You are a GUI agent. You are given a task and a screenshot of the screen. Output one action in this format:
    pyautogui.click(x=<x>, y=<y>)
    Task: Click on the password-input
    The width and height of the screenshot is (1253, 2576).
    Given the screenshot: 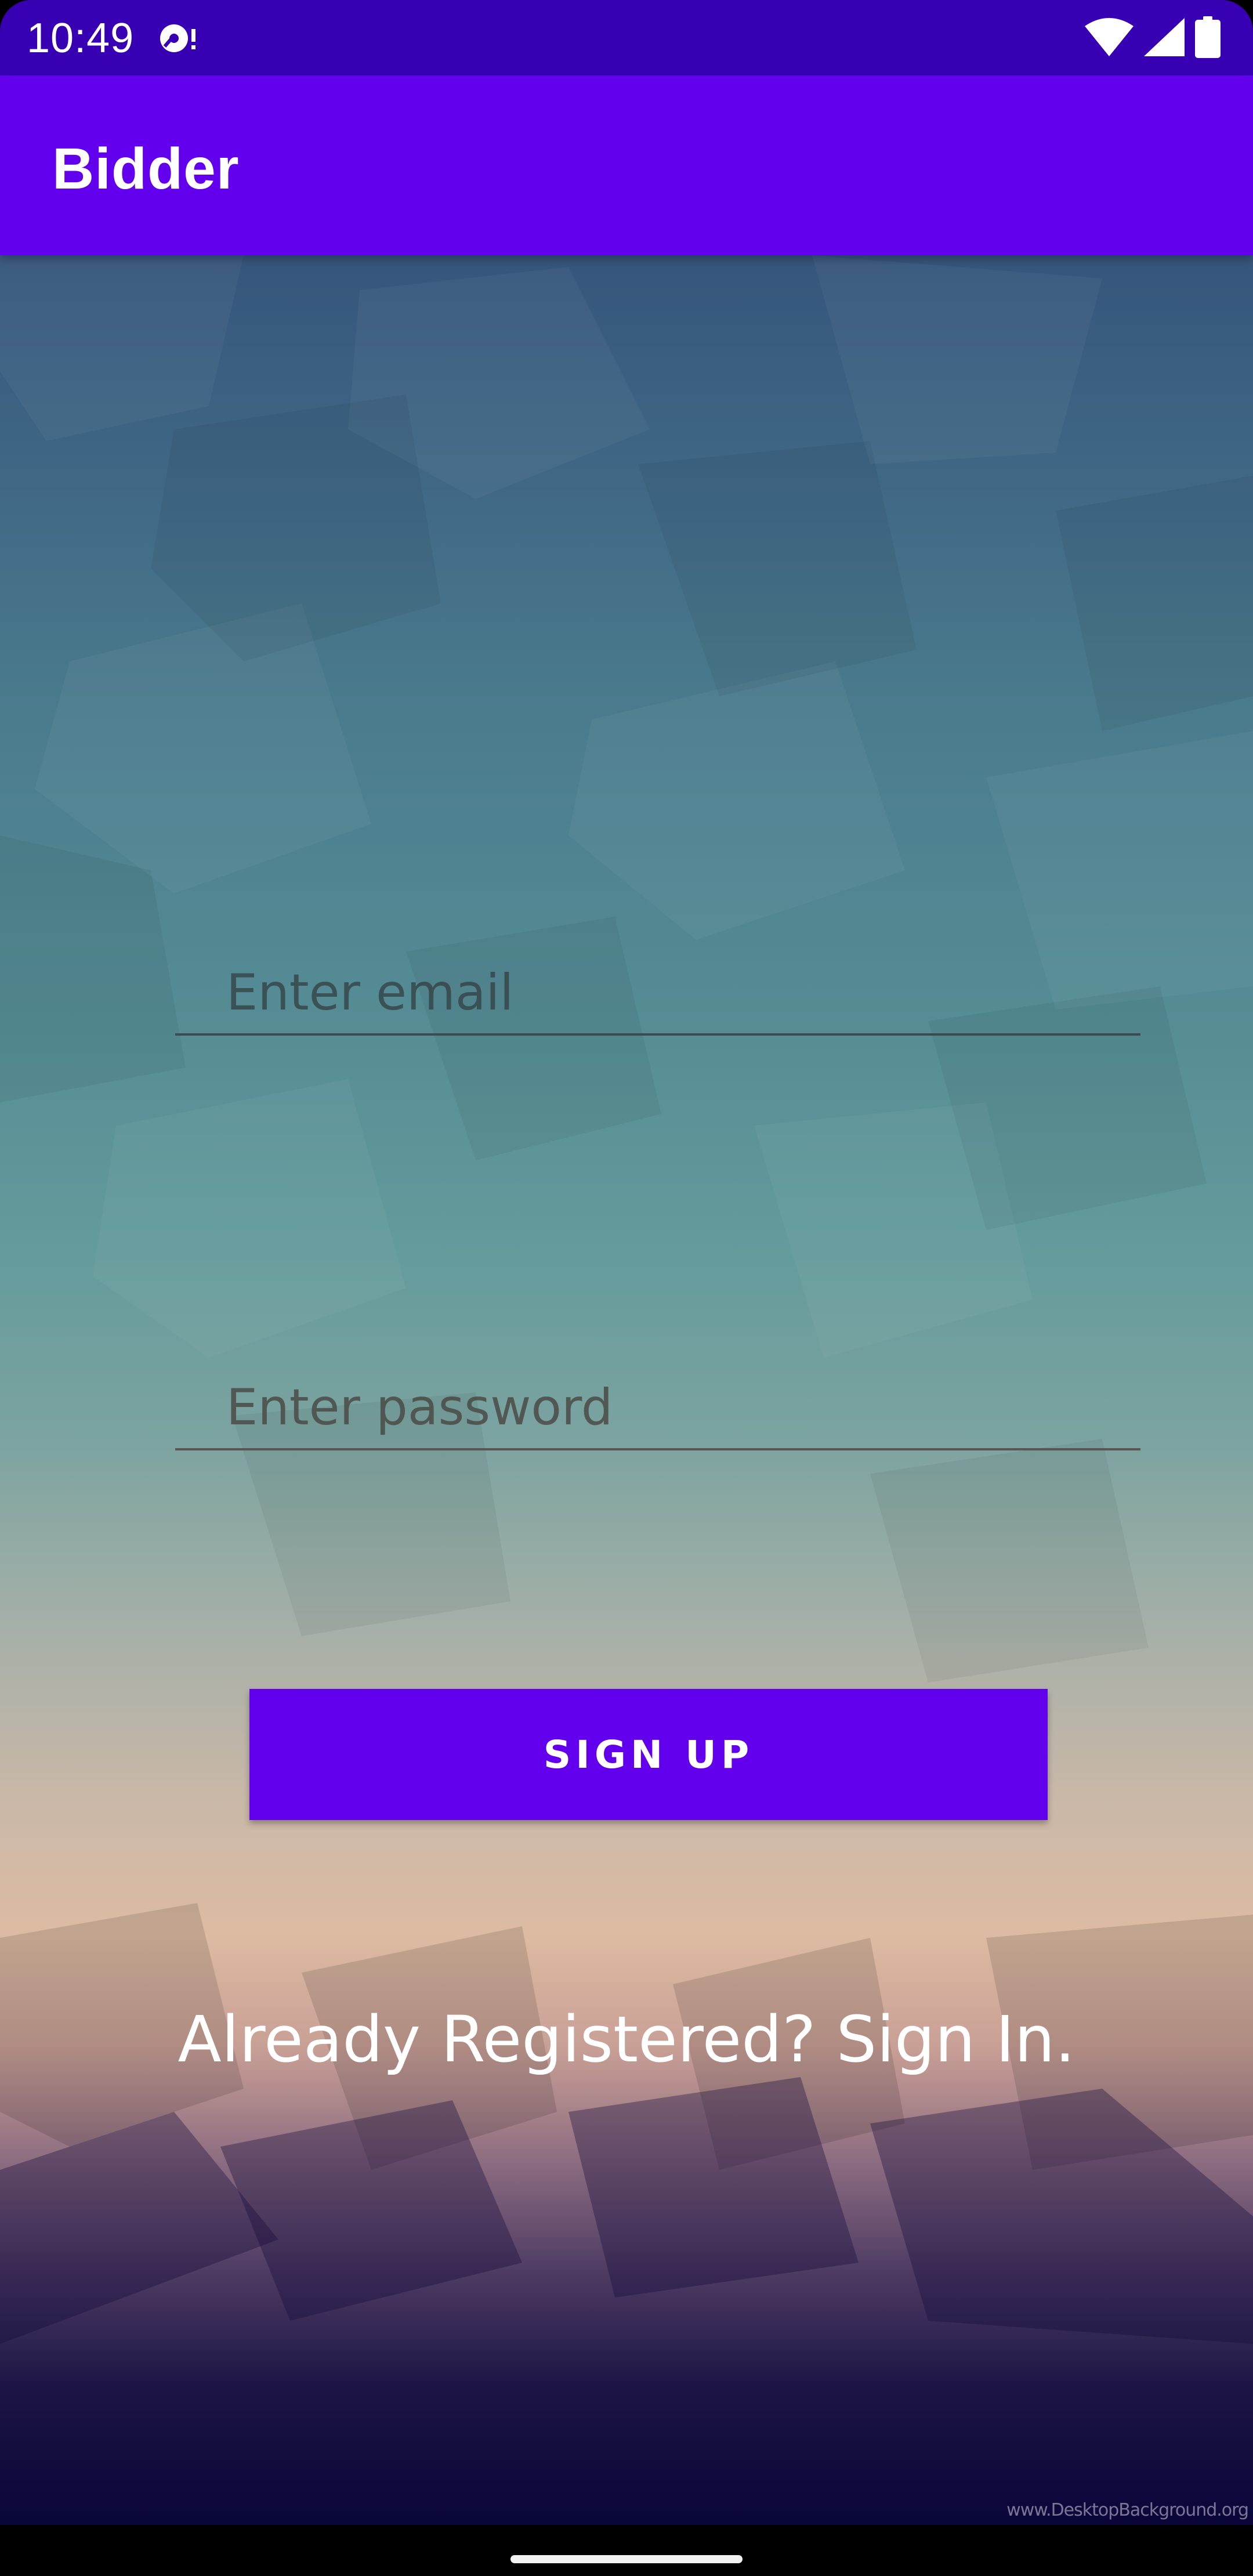 What is the action you would take?
    pyautogui.click(x=673, y=1408)
    